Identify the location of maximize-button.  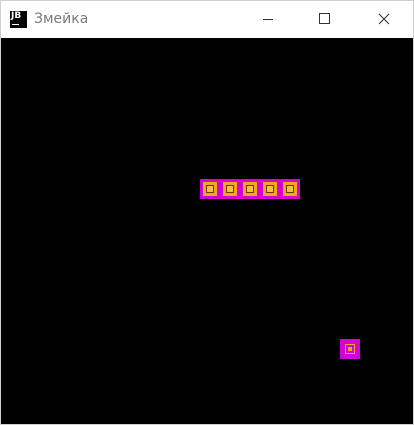
(324, 19).